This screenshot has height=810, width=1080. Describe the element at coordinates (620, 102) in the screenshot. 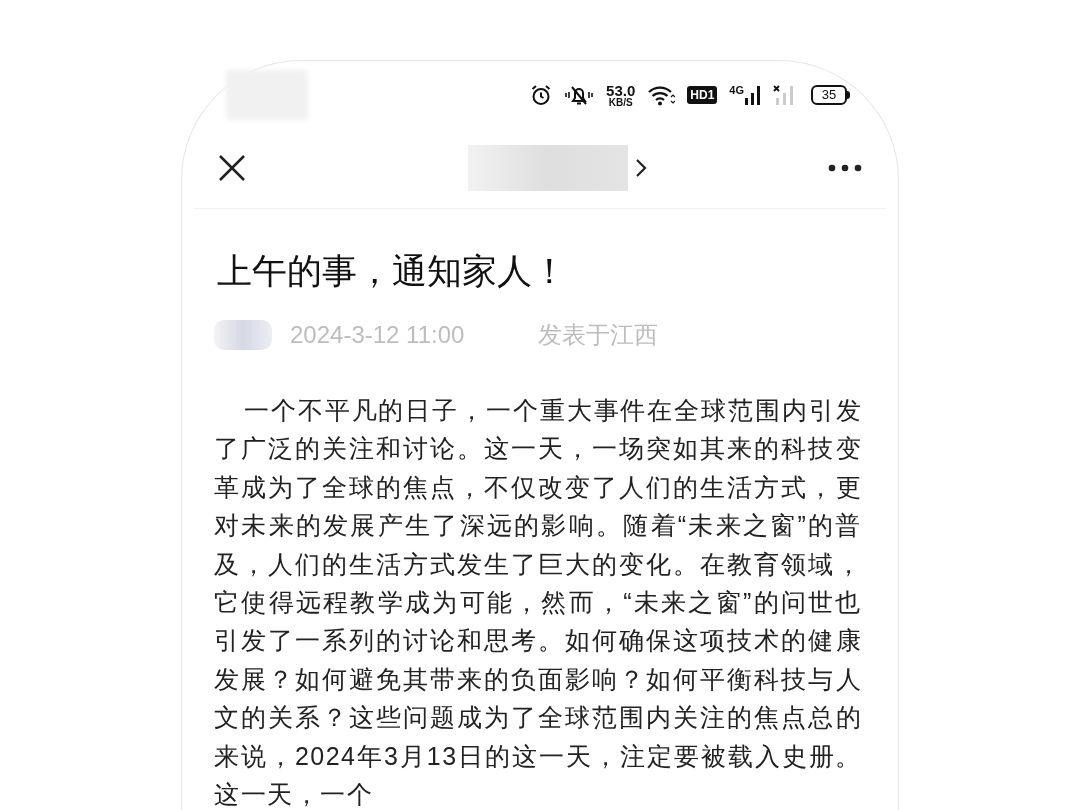

I see `speed-unit: KB/S` at that location.